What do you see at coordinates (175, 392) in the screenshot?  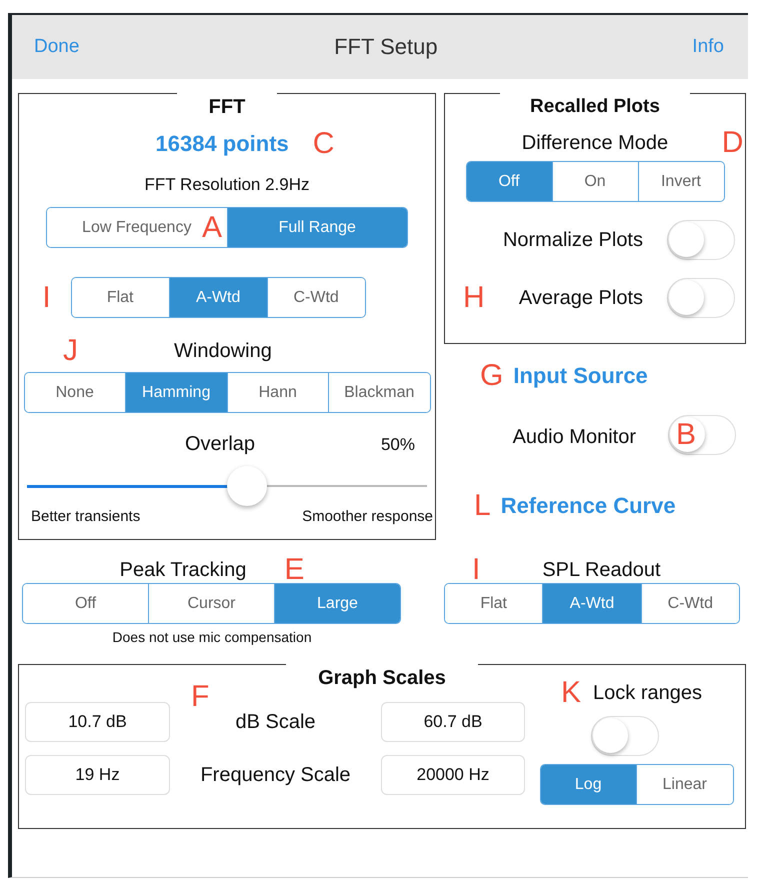 I see `windowing-option: Hamming` at bounding box center [175, 392].